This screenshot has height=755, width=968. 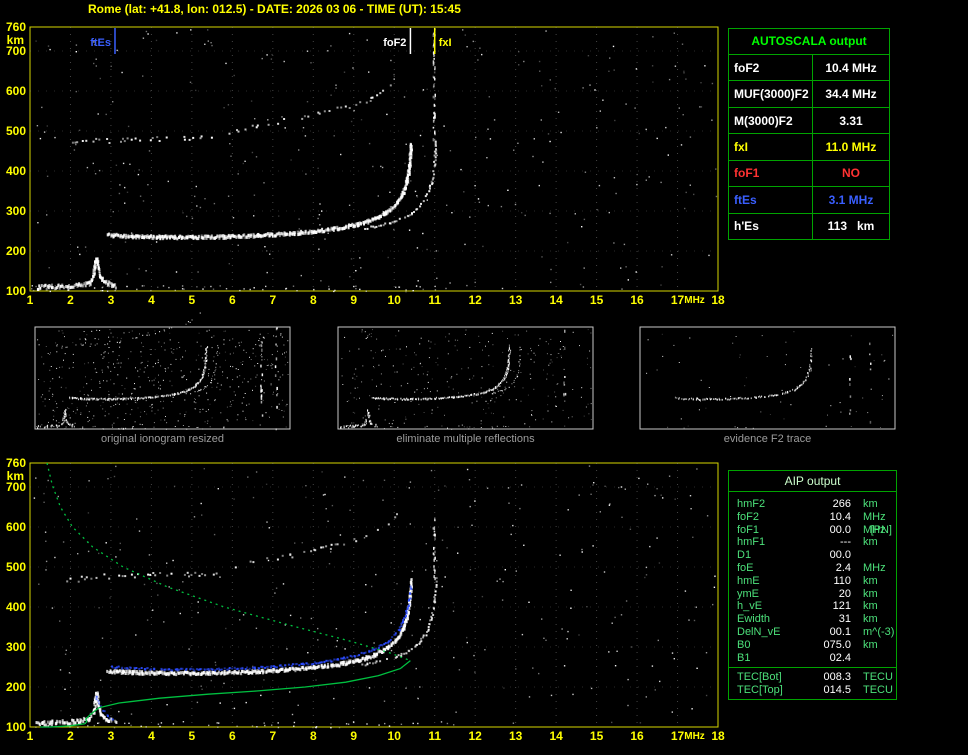 I want to click on svg-text: foF2, so click(x=394, y=43).